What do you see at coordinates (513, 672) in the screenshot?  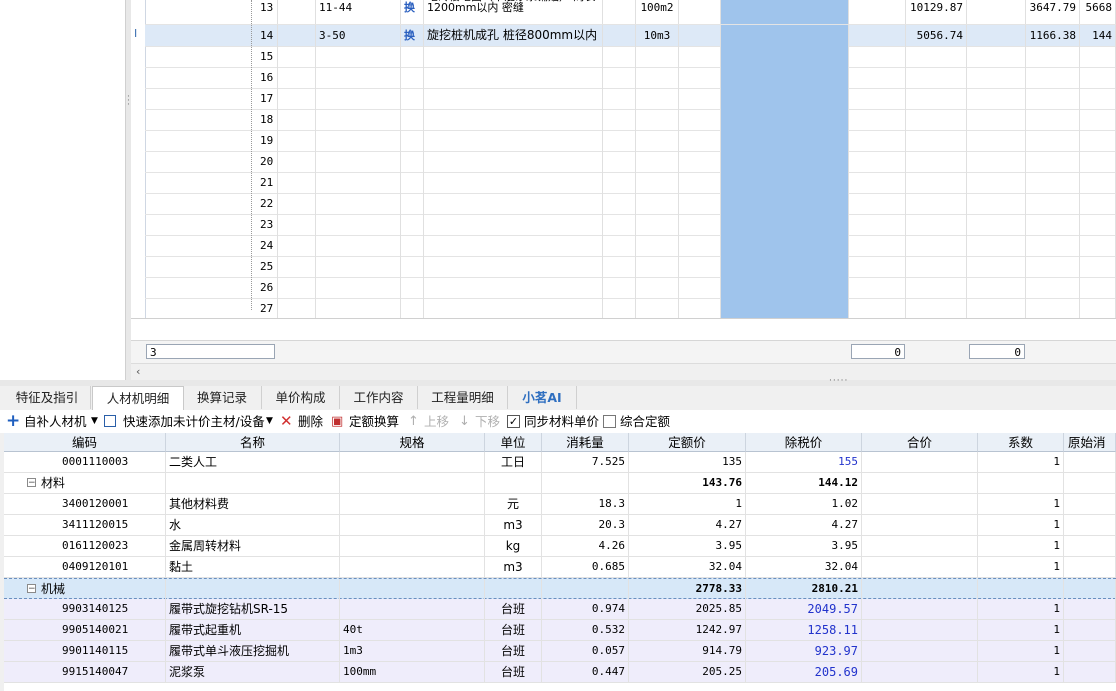 I see `cell-unit: 台班` at bounding box center [513, 672].